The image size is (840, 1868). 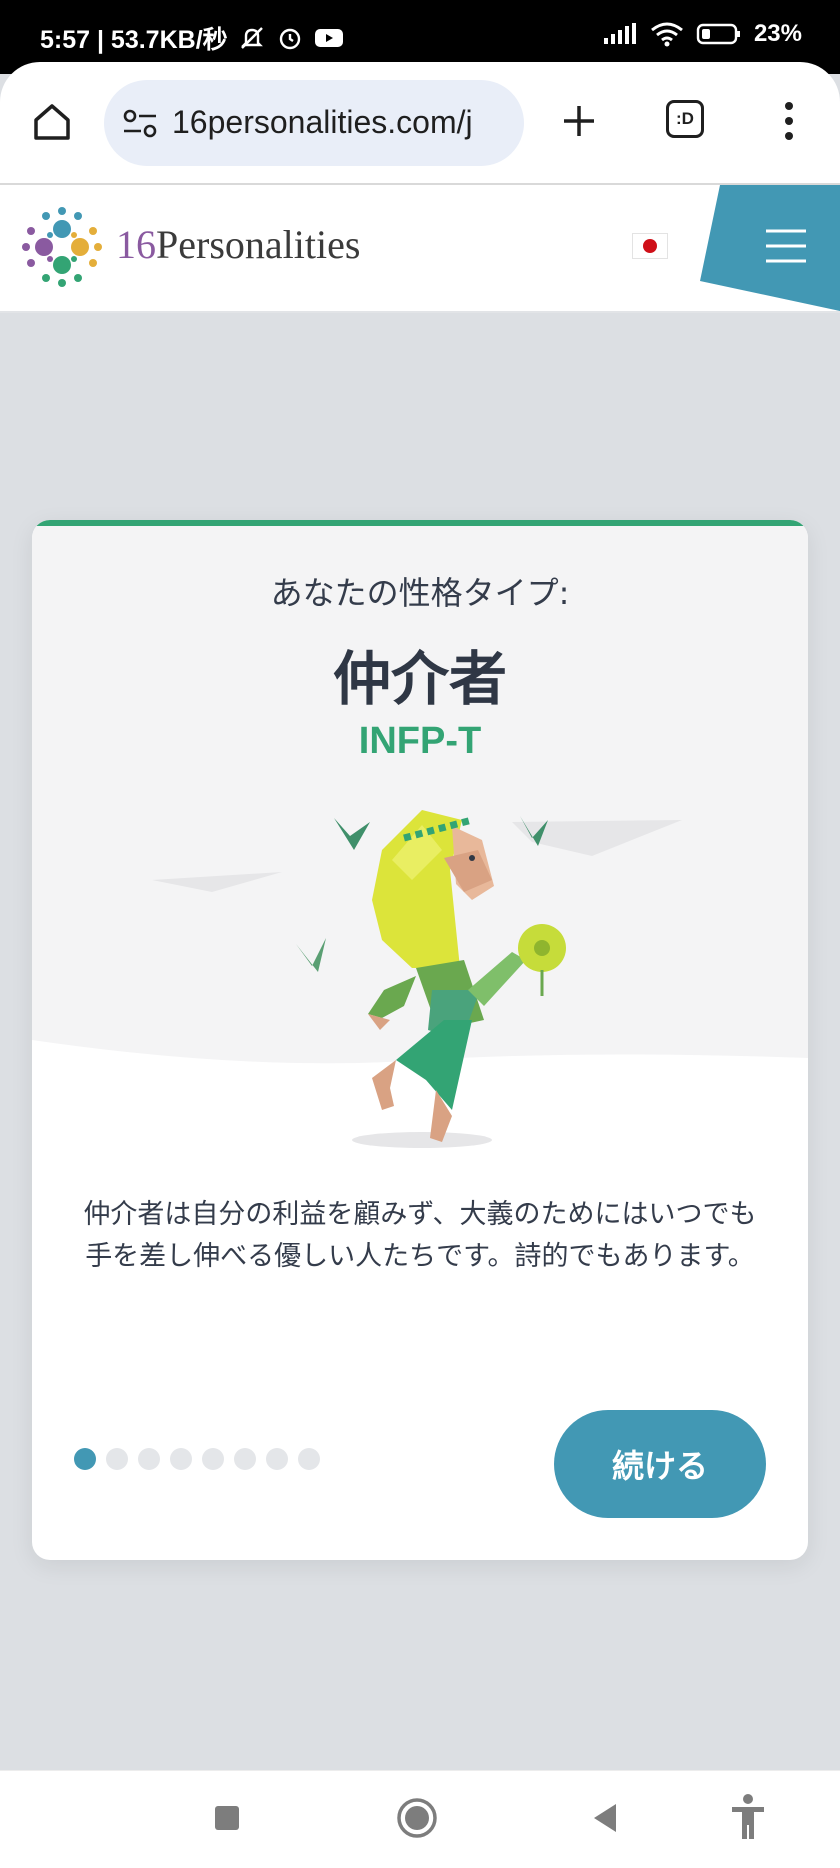 I want to click on alarm-icon, so click(x=289, y=39).